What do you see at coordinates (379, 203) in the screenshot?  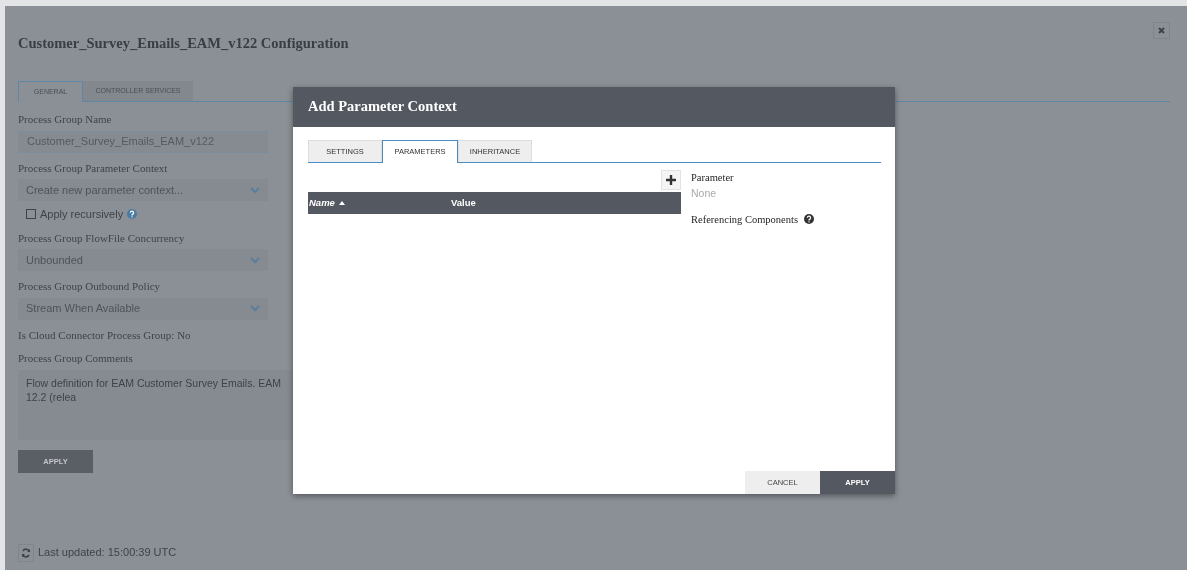 I see `column-header: Name` at bounding box center [379, 203].